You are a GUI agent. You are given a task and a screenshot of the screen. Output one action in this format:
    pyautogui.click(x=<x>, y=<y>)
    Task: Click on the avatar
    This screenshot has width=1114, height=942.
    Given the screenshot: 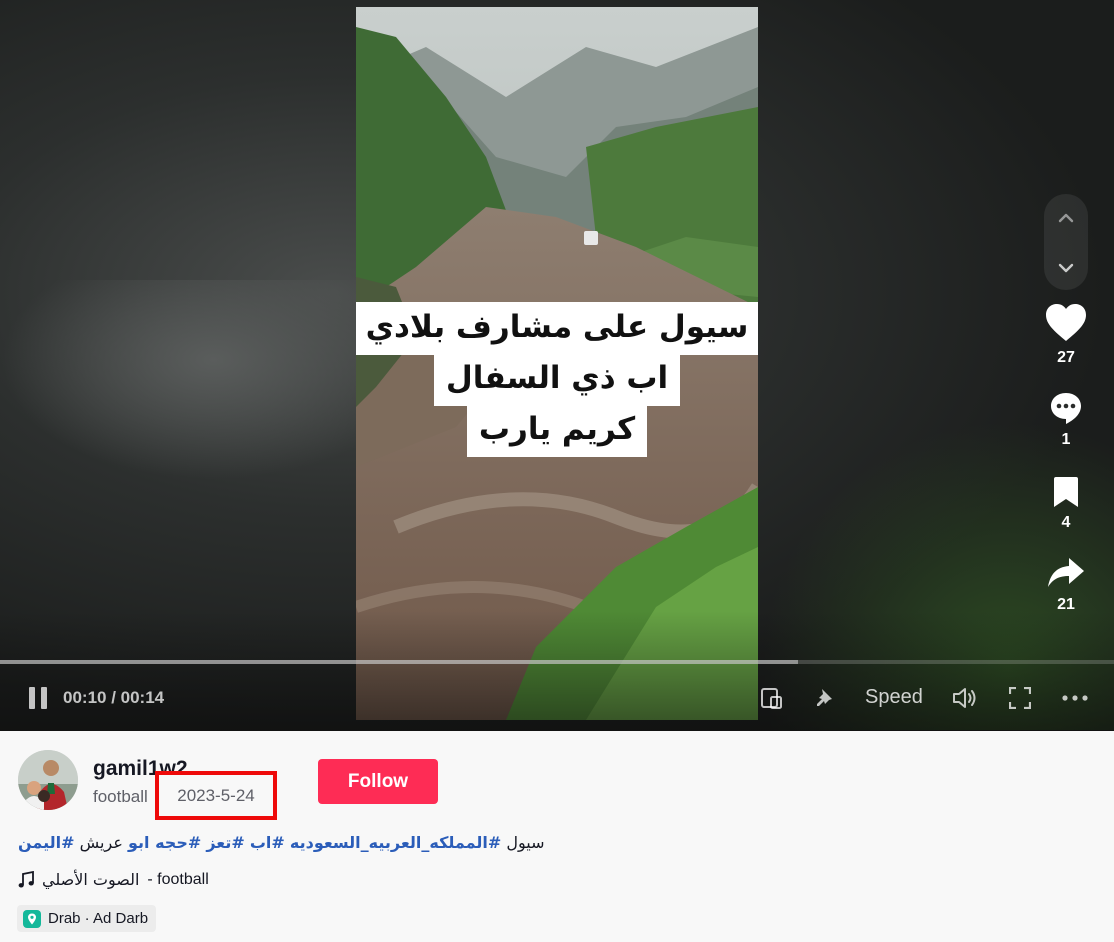 What is the action you would take?
    pyautogui.click(x=48, y=780)
    